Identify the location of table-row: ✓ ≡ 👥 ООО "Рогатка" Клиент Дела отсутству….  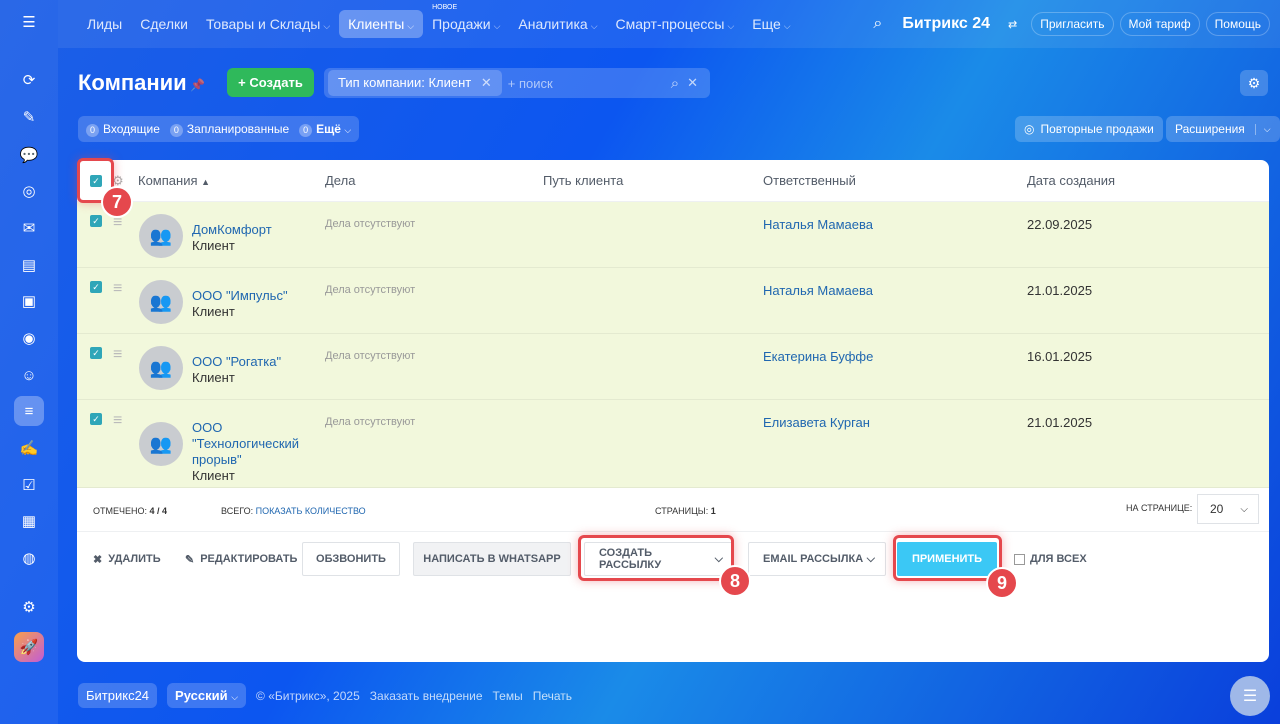
(673, 367).